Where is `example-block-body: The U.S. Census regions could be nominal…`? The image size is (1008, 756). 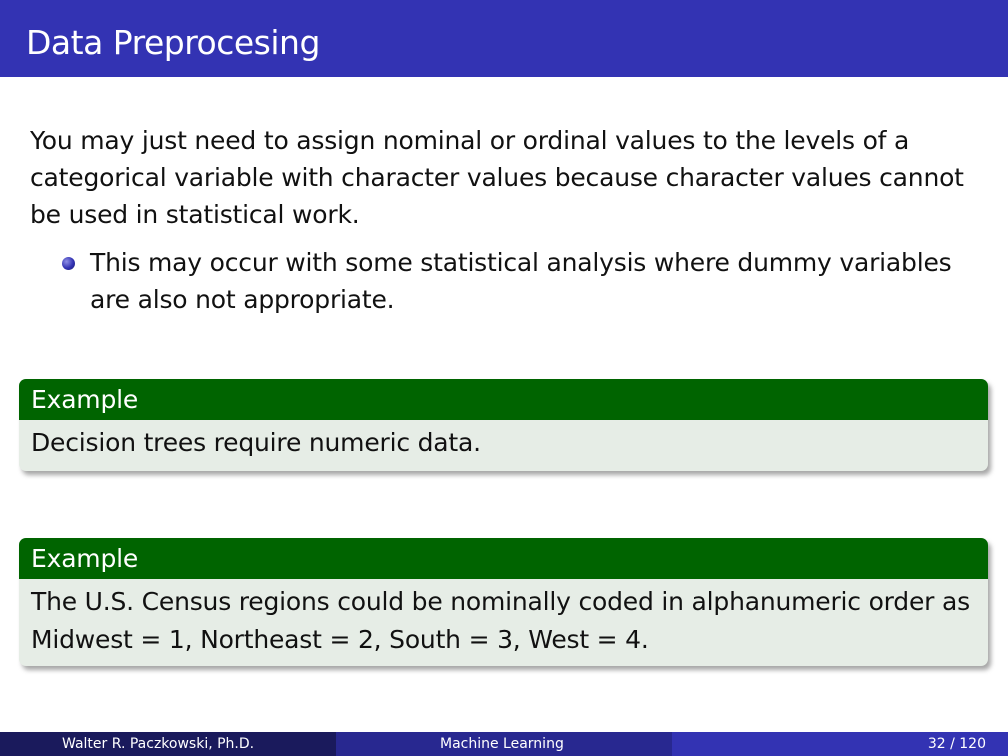 example-block-body: The U.S. Census regions could be nominal… is located at coordinates (500, 620).